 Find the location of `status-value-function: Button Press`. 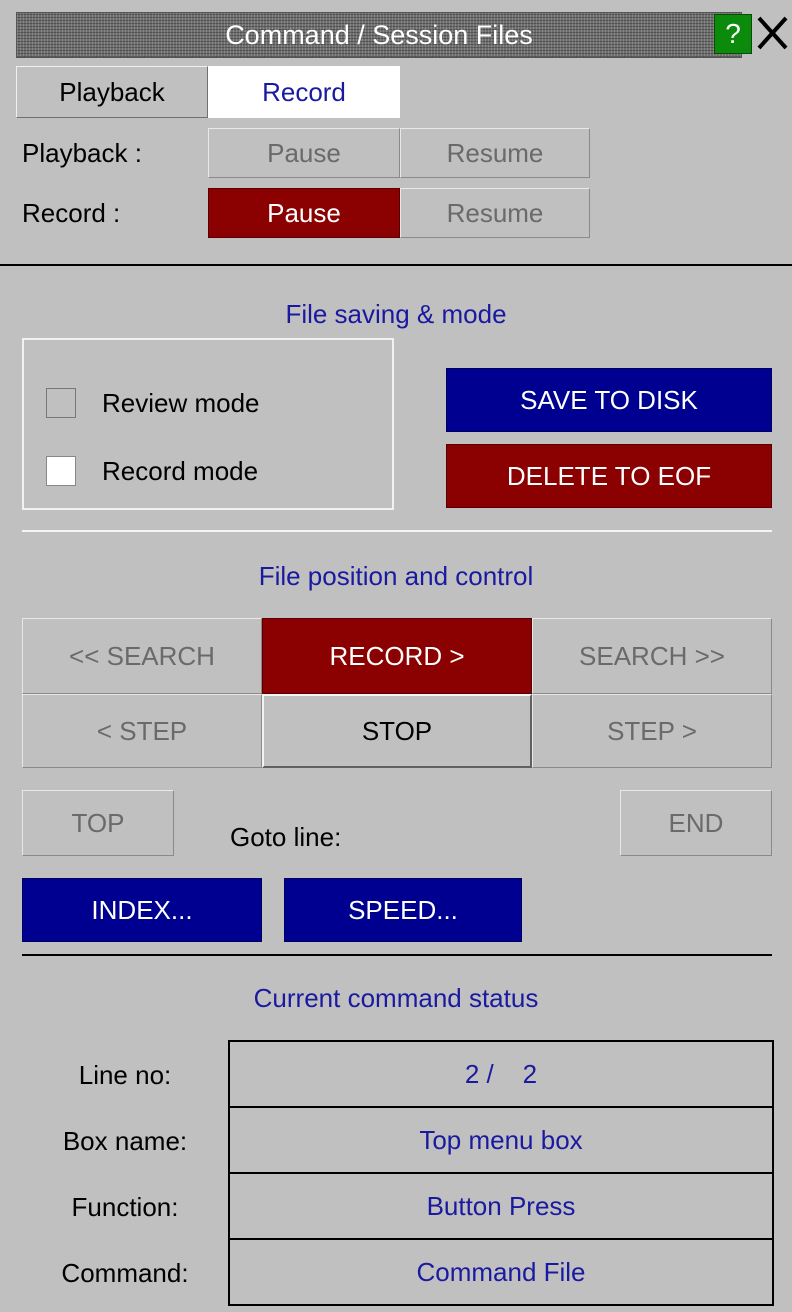

status-value-function: Button Press is located at coordinates (501, 1206).